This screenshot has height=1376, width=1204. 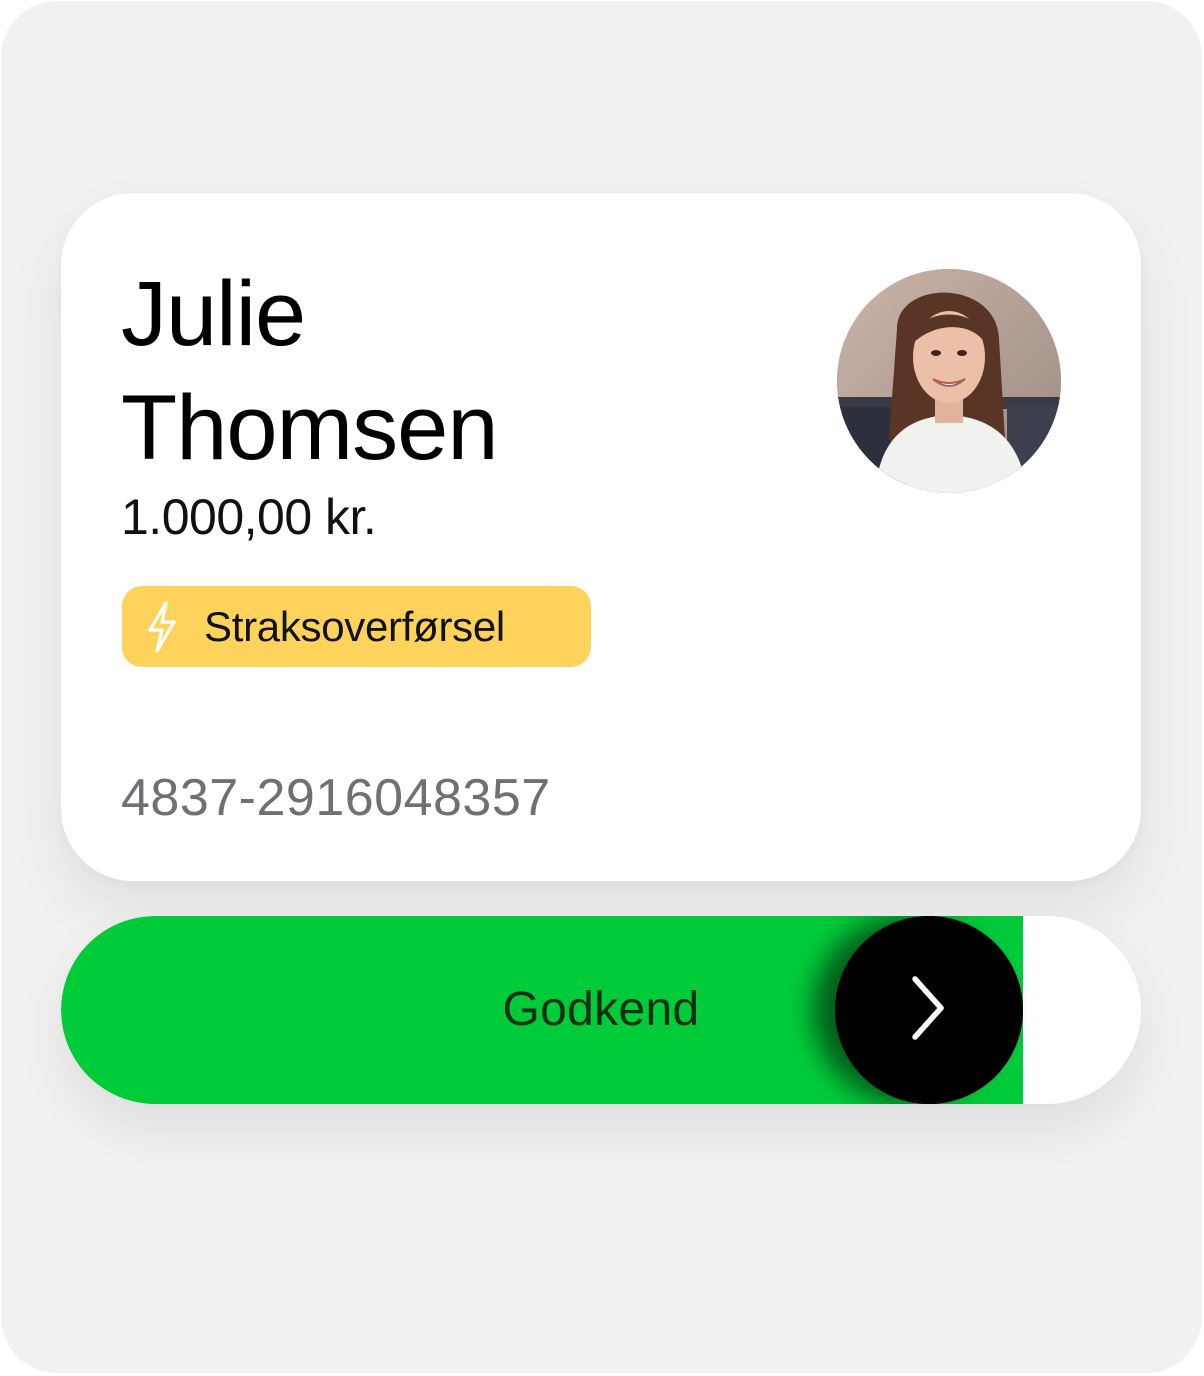 I want to click on lightning-icon, so click(x=162, y=627).